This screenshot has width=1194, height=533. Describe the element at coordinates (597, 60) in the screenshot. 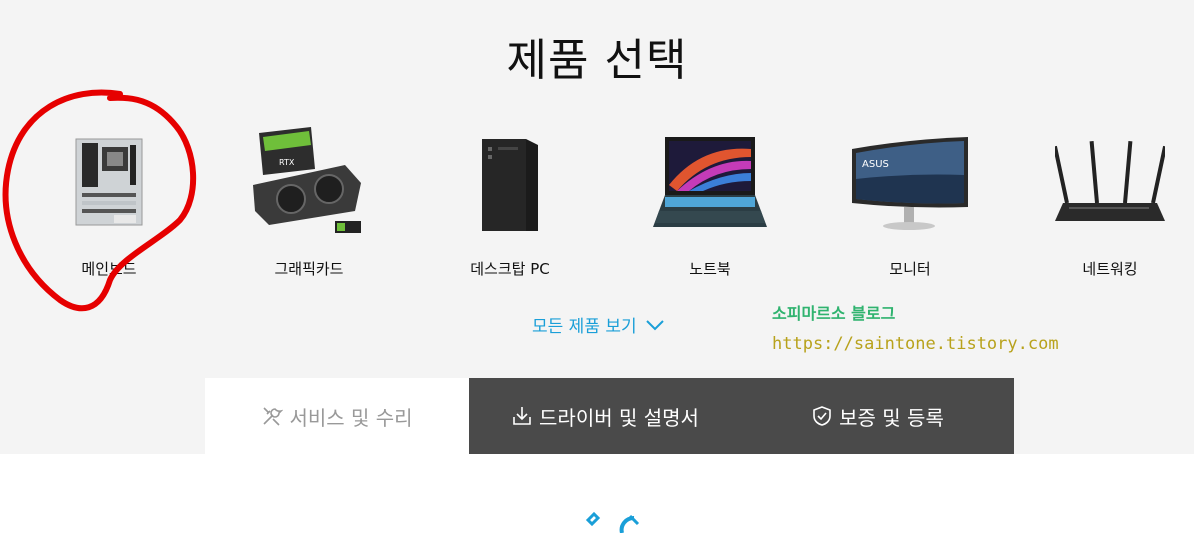

I see `page-title: 제품 선택` at that location.